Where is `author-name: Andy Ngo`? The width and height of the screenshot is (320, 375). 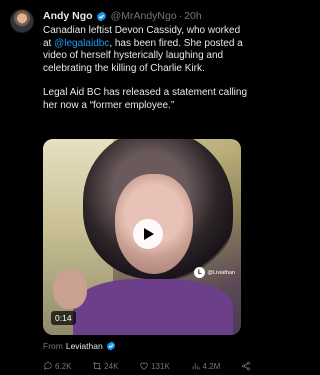
author-name: Andy Ngo is located at coordinates (68, 16).